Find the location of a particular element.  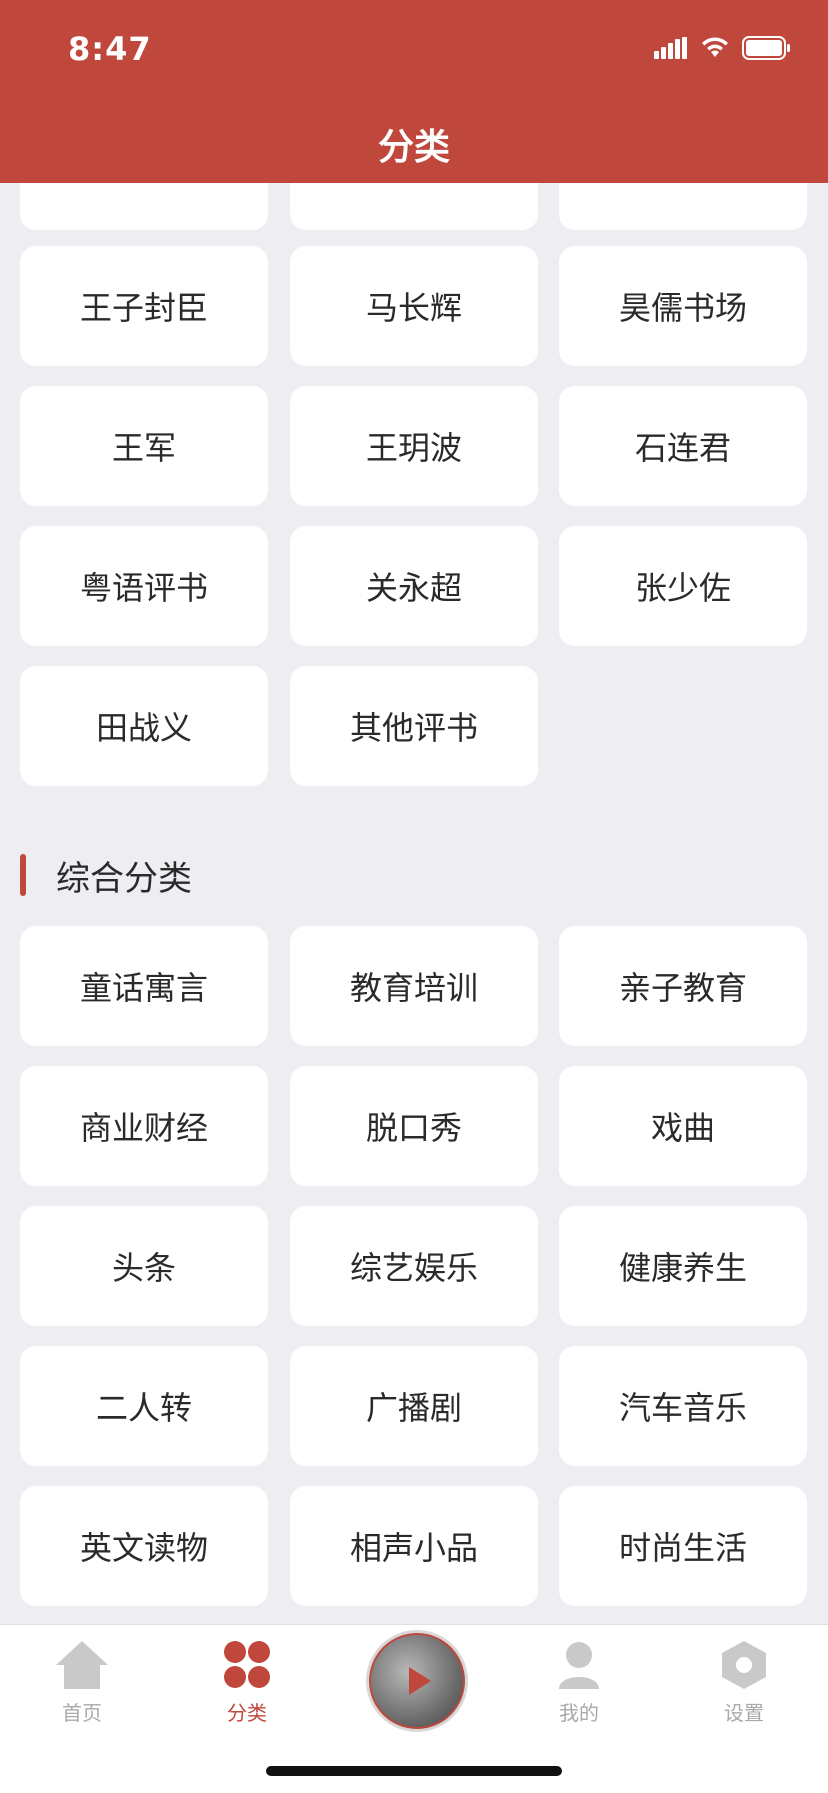

tab-home: 首页 is located at coordinates (82, 1682).